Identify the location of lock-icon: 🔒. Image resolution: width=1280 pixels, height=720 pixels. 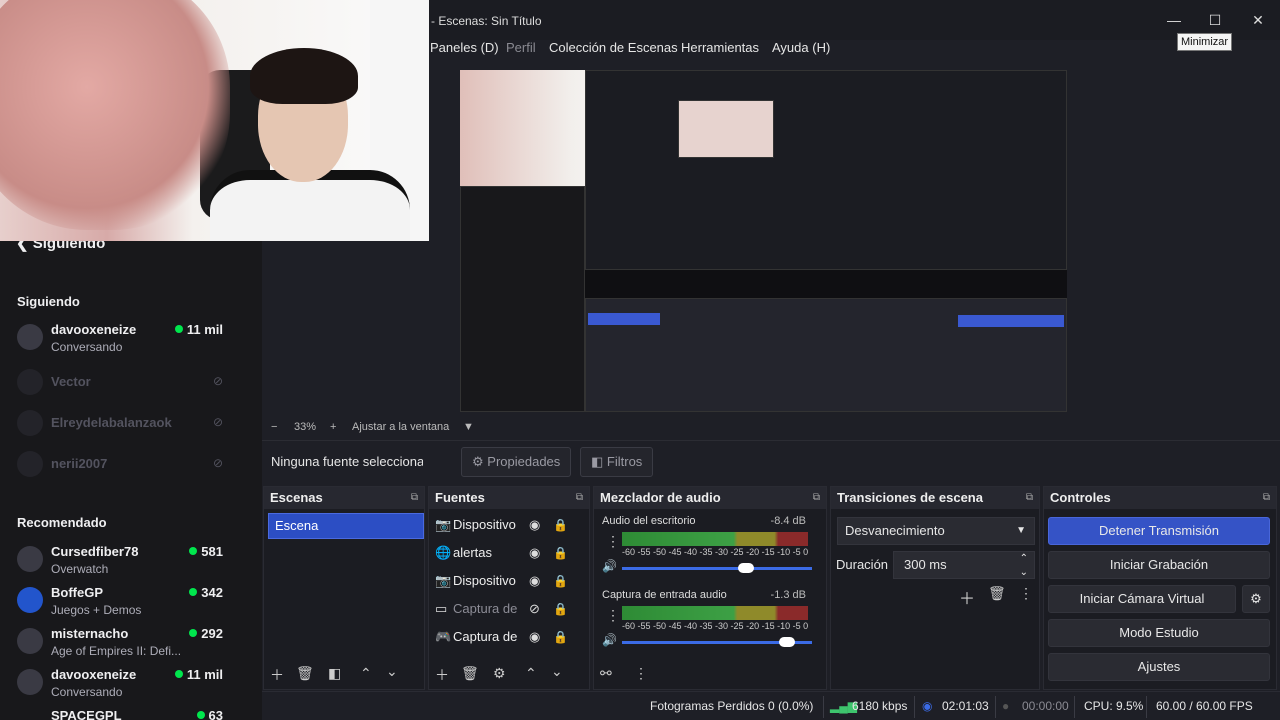
(560, 609).